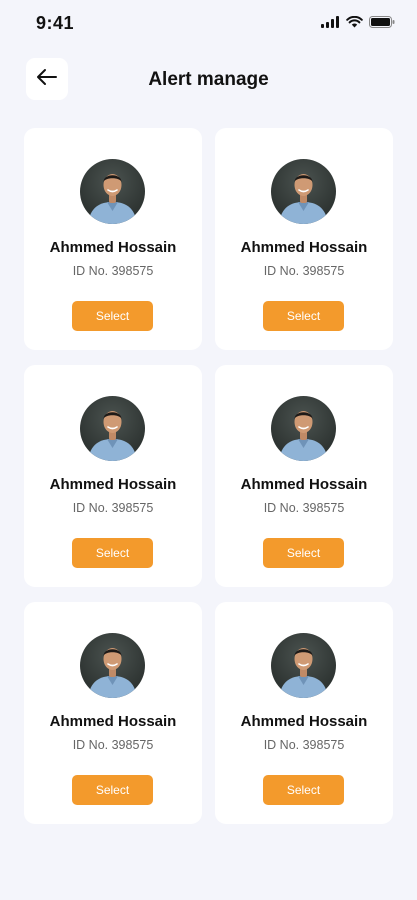  I want to click on signal-icon, so click(330, 24).